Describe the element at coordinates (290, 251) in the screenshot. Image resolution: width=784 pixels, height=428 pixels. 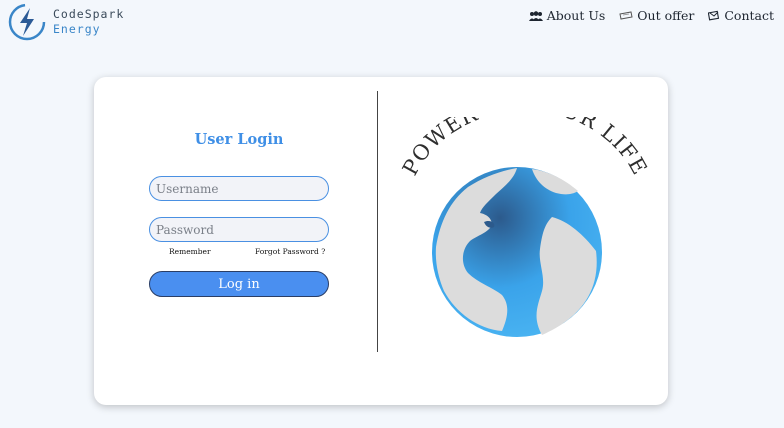
I see `forgot-password-link: Forgot Password ?` at that location.